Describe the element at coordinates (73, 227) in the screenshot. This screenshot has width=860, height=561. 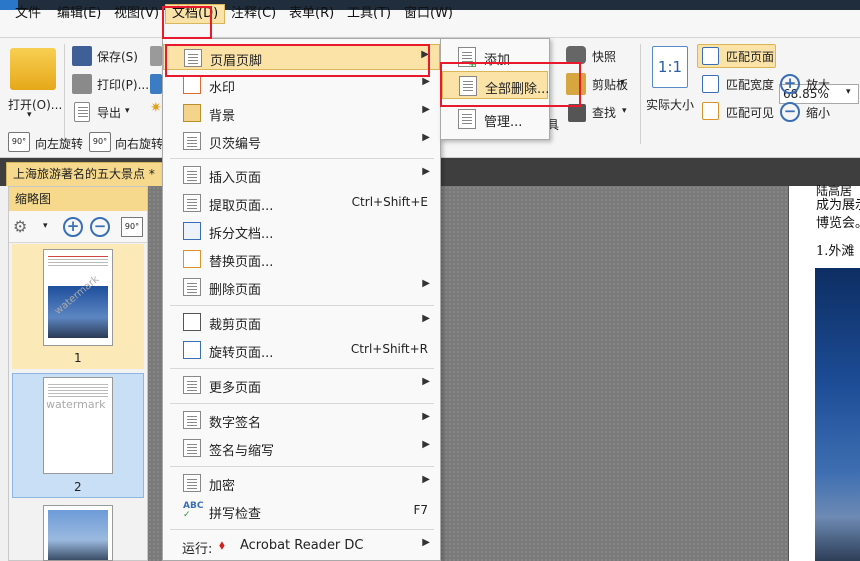
I see `thumb-zoom-in-icon: +` at that location.